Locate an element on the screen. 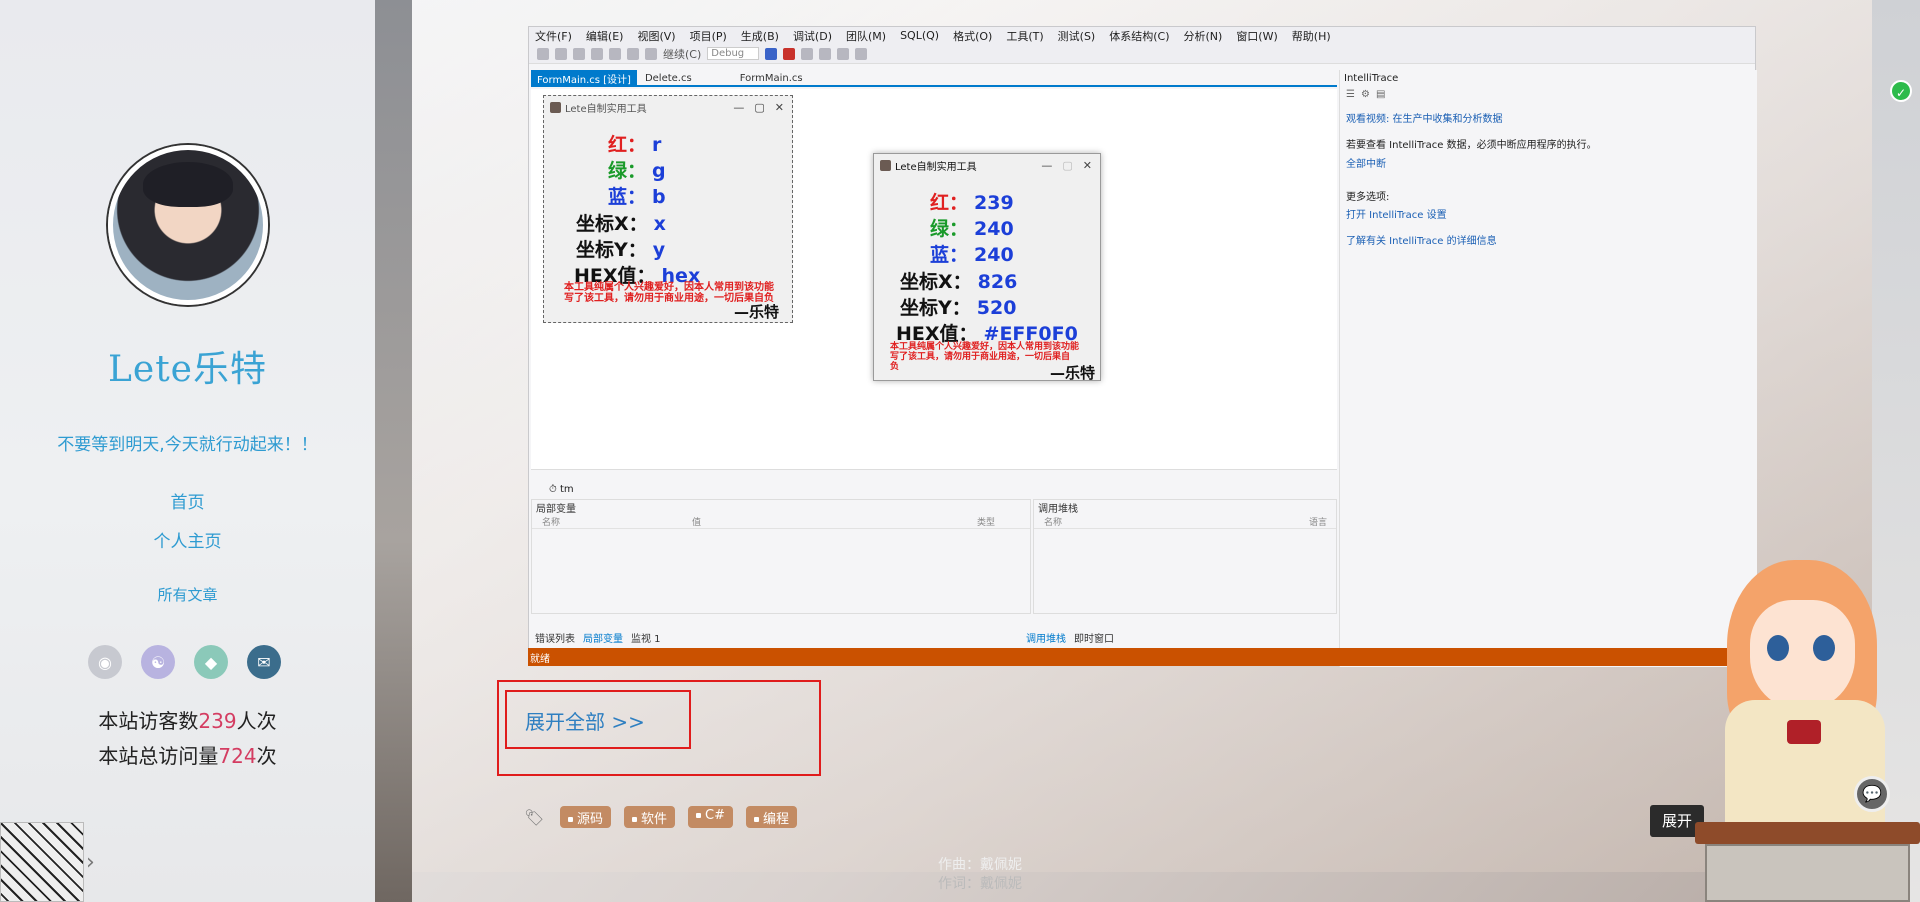 The width and height of the screenshot is (1920, 902). nav-home-link: 首页 is located at coordinates (187, 500).